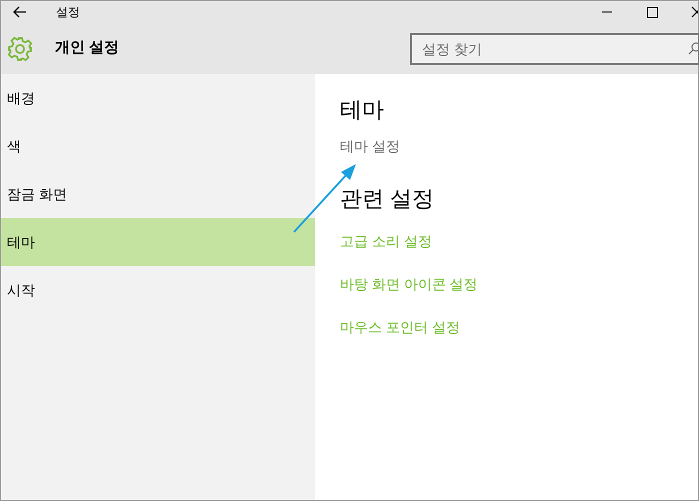 Image resolution: width=699 pixels, height=501 pixels. Describe the element at coordinates (158, 290) in the screenshot. I see `sidebar-item: 시작` at that location.